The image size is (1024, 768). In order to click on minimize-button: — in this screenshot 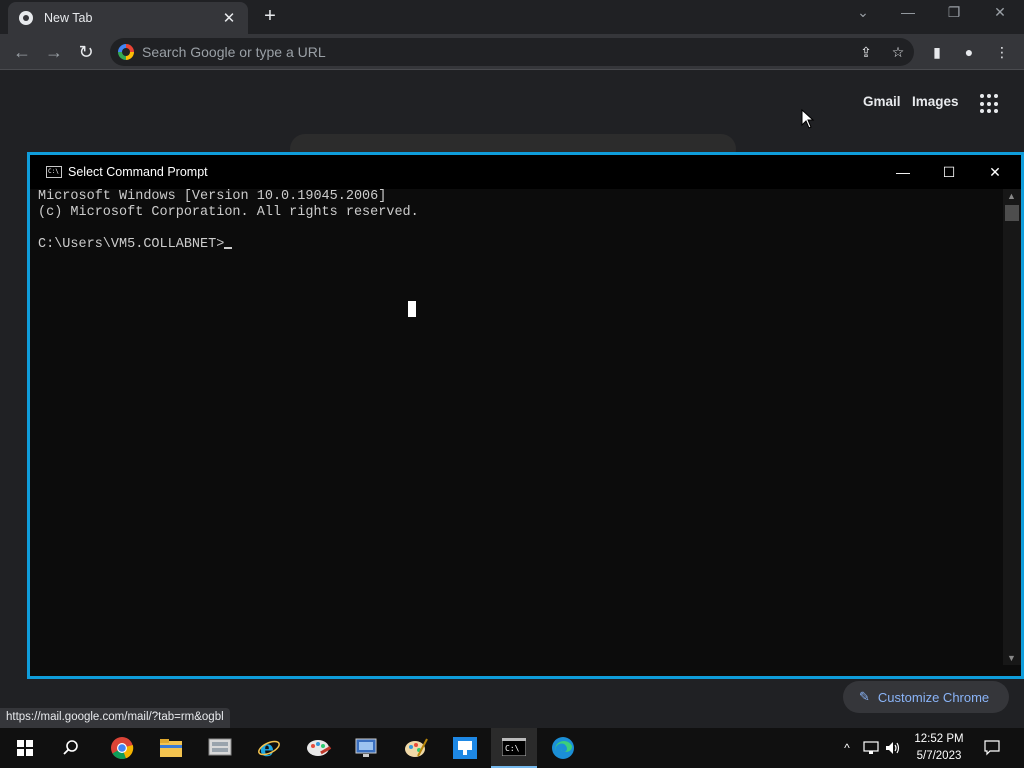, I will do `click(908, 15)`.